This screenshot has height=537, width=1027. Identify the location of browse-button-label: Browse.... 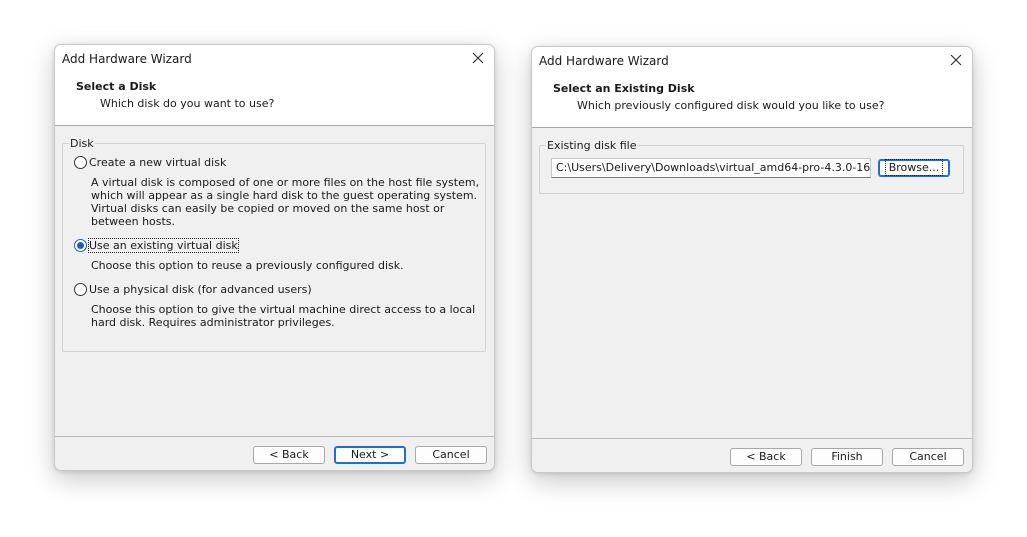
(914, 167).